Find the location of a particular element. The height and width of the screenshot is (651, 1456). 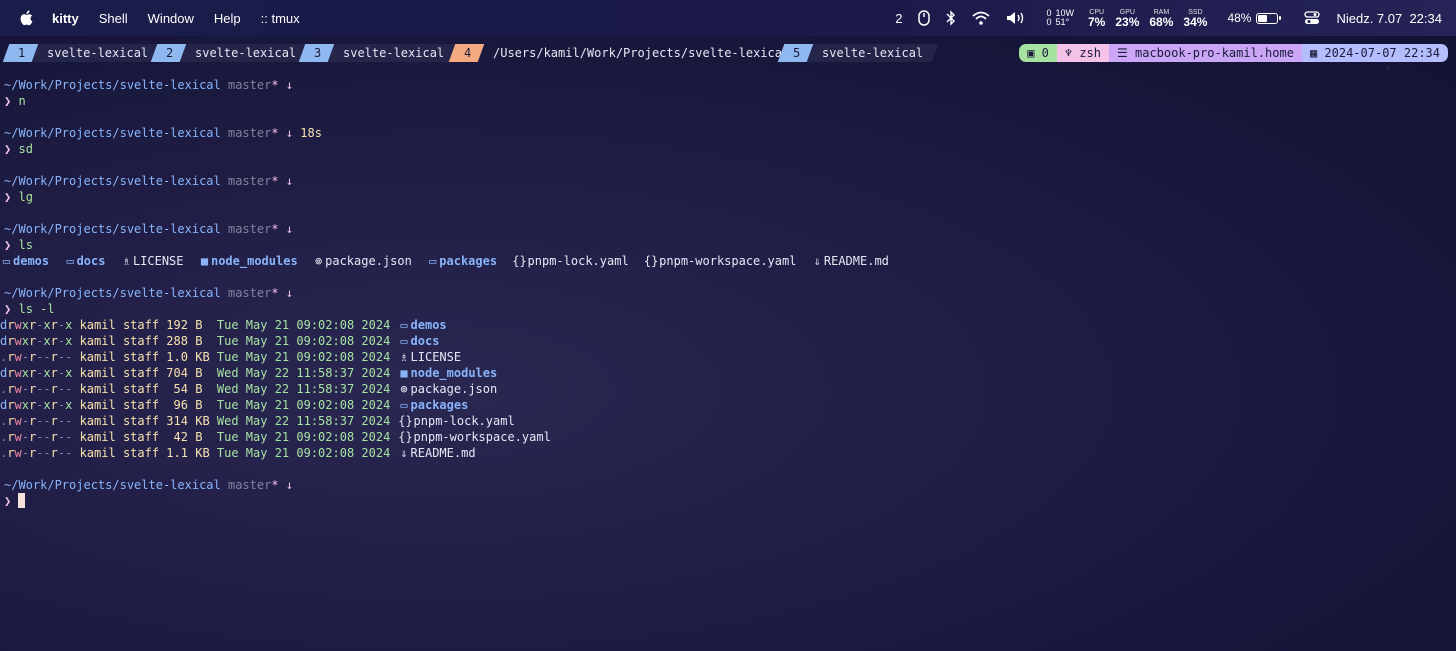

file-size: 1.1 is located at coordinates (177, 453).